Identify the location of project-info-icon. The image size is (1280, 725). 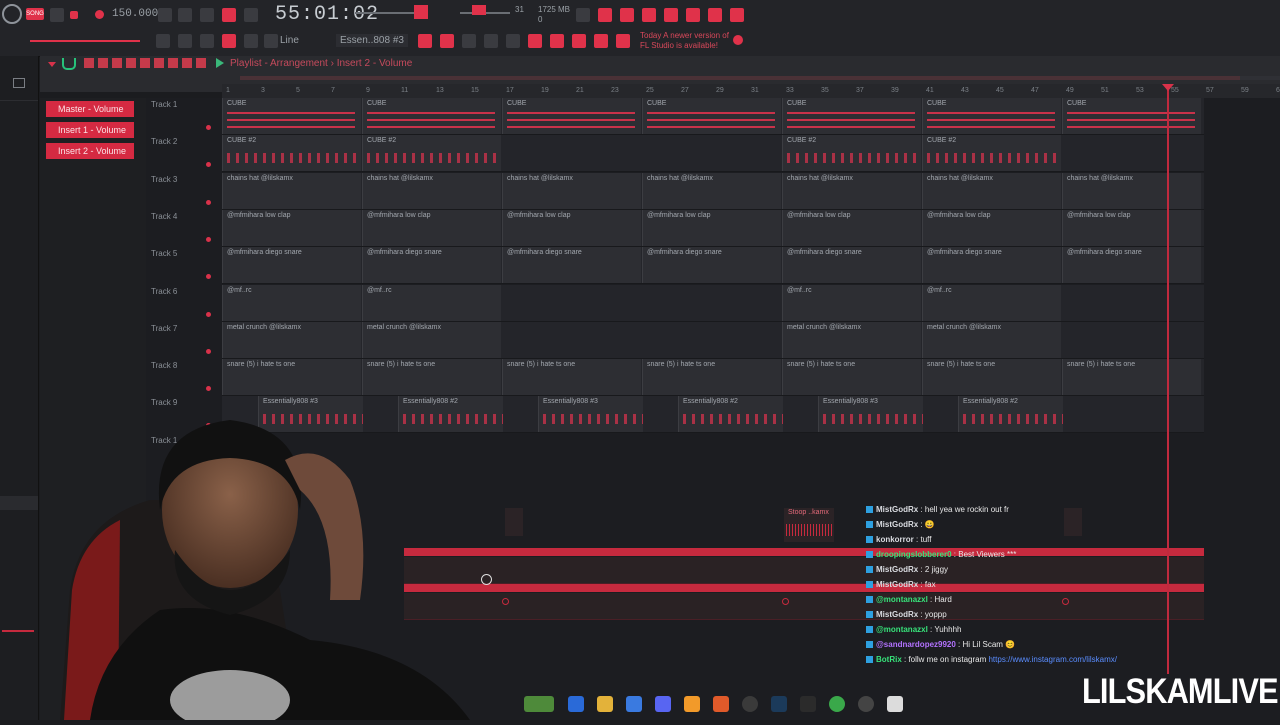
(601, 41).